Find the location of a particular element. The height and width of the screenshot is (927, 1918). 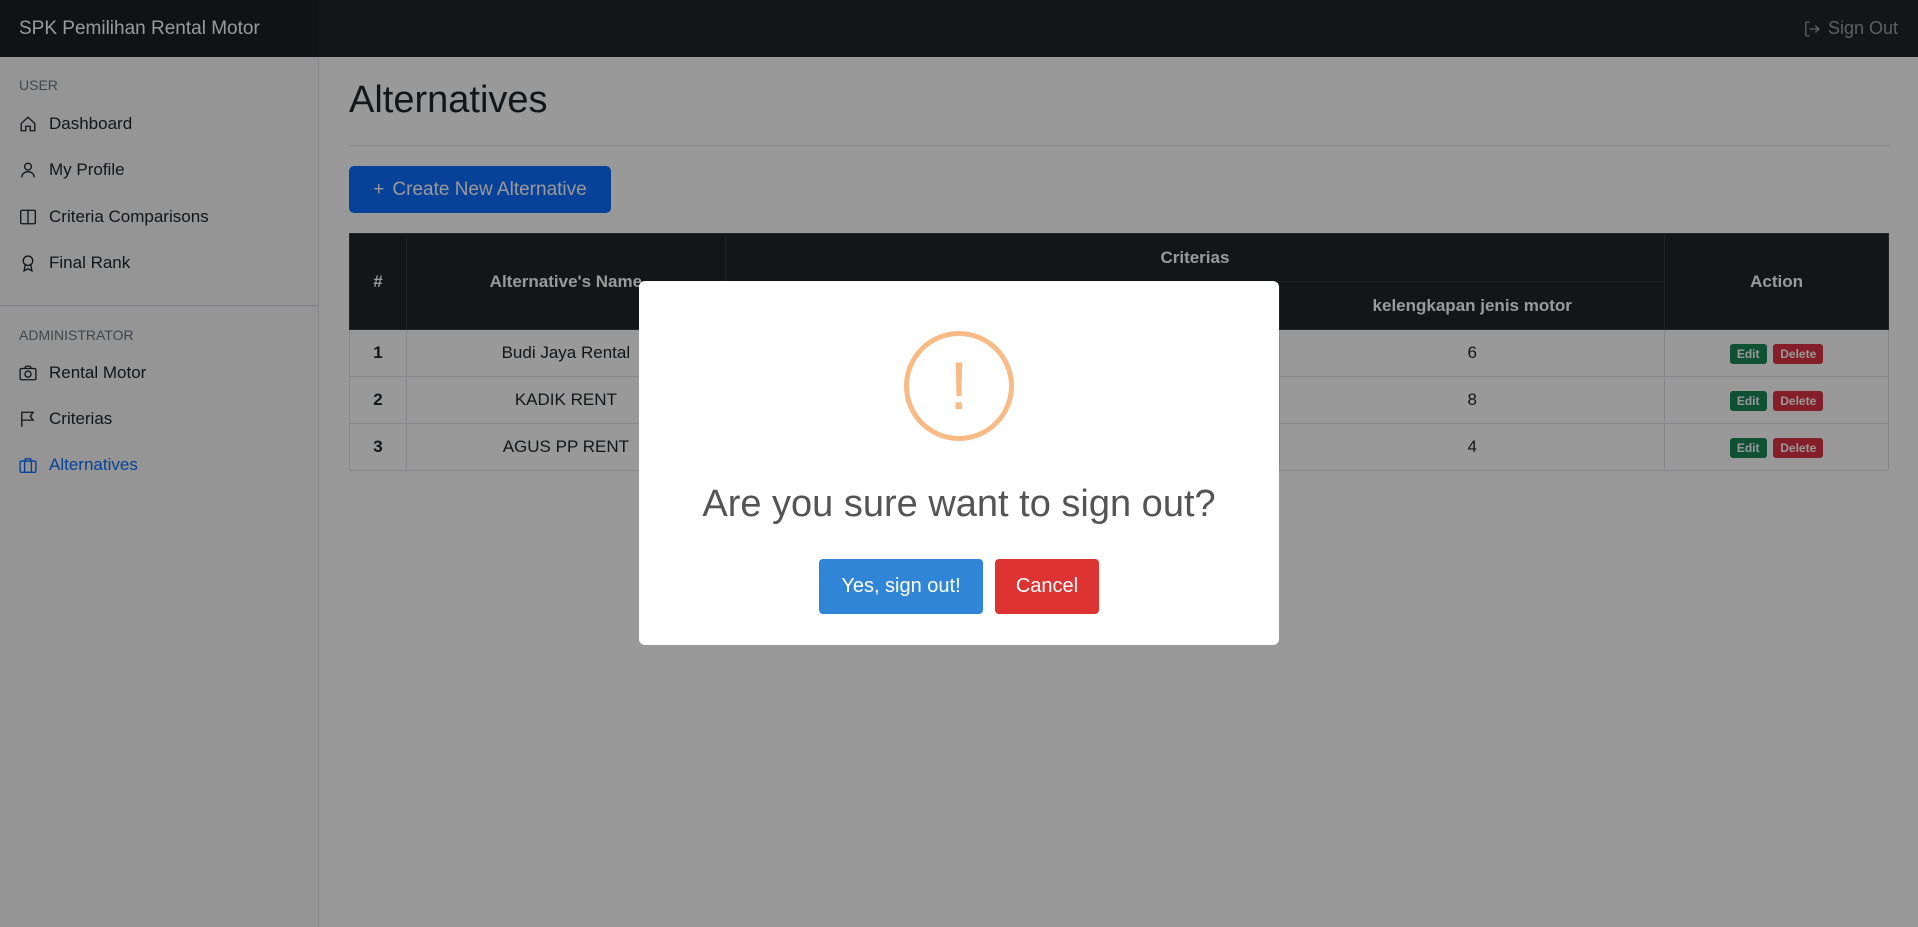

confirm-sign-out-button: Yes, sign out! is located at coordinates (901, 586).